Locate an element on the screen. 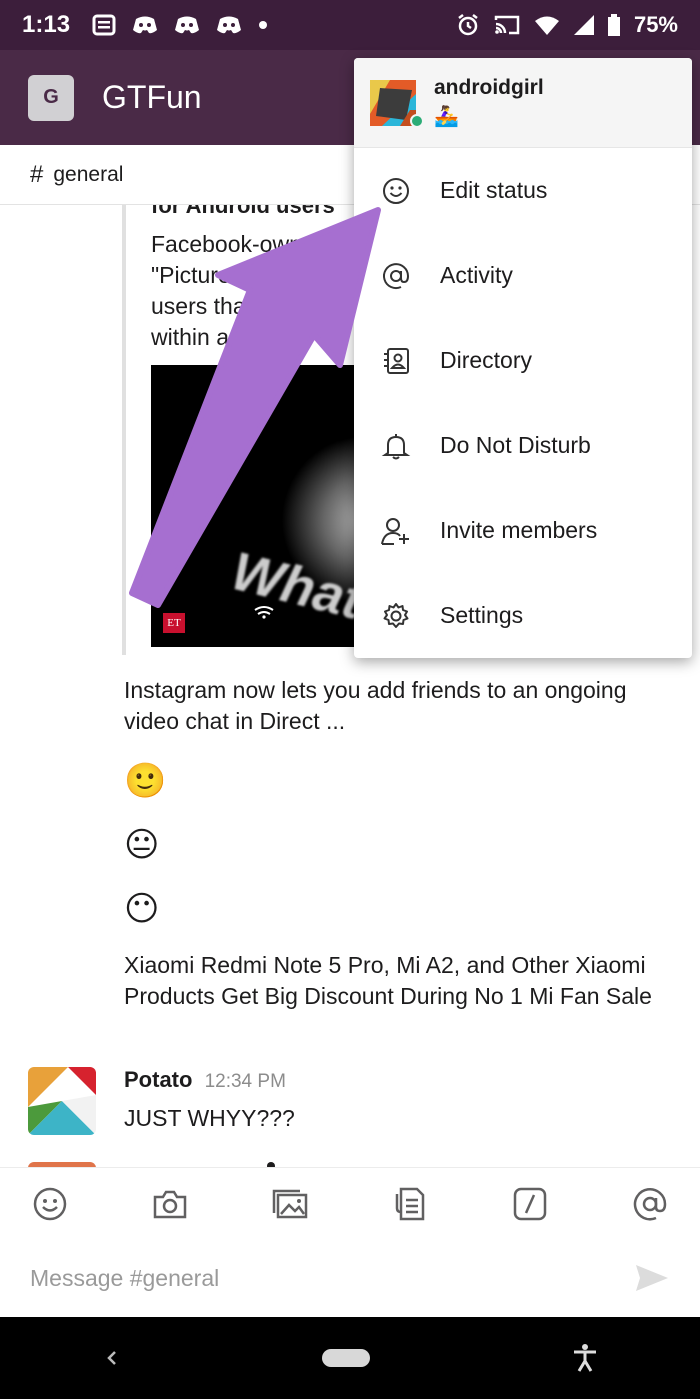 The height and width of the screenshot is (1399, 700). slash-command-button is located at coordinates (530, 1204).